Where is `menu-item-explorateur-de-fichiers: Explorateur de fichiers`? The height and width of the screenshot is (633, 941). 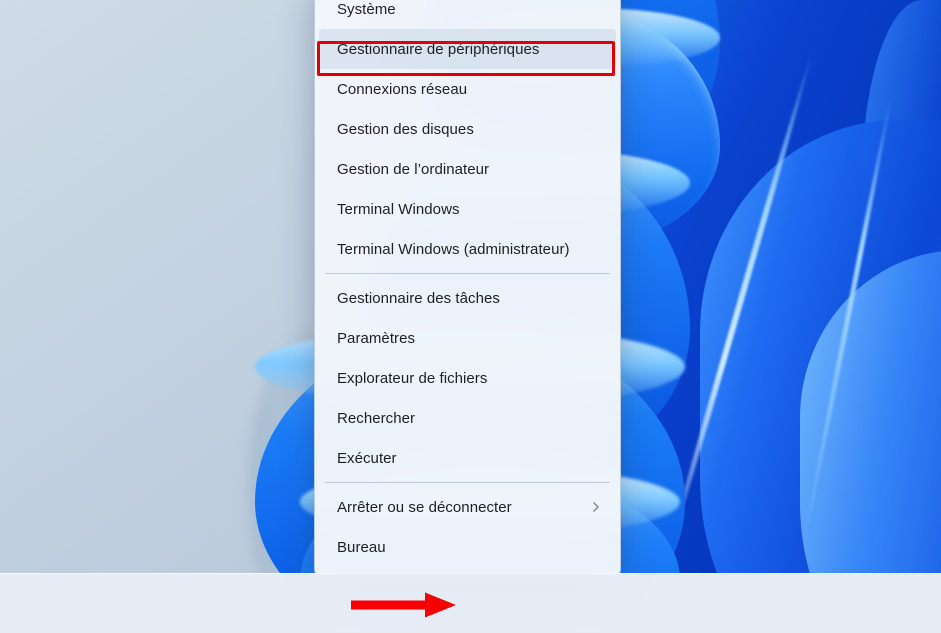 menu-item-explorateur-de-fichiers: Explorateur de fichiers is located at coordinates (467, 378).